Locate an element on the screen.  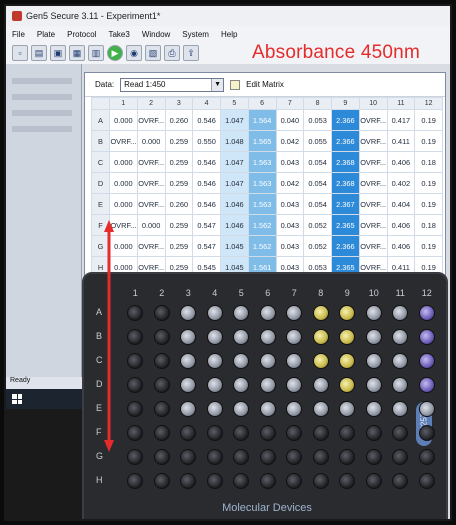
menu-file: File is located at coordinates (18, 34).